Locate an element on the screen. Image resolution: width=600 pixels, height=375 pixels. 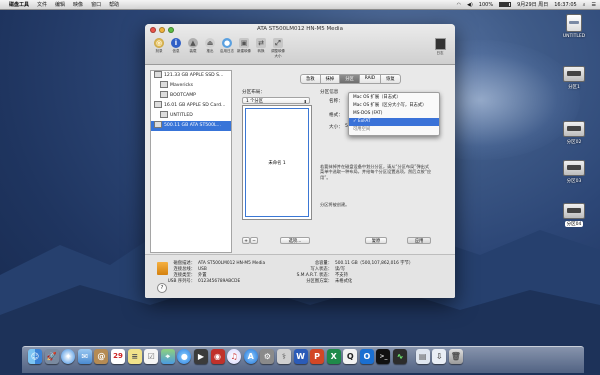
new-image-icon: ▣ is located at coordinates (244, 43).